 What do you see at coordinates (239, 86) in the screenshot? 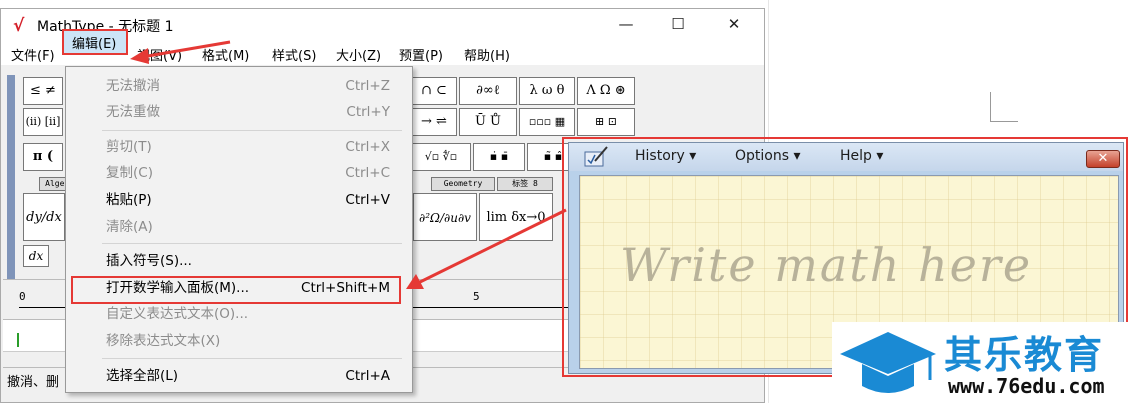
I see `menu-item-undo: 无法撤消 Ctrl+Z` at bounding box center [239, 86].